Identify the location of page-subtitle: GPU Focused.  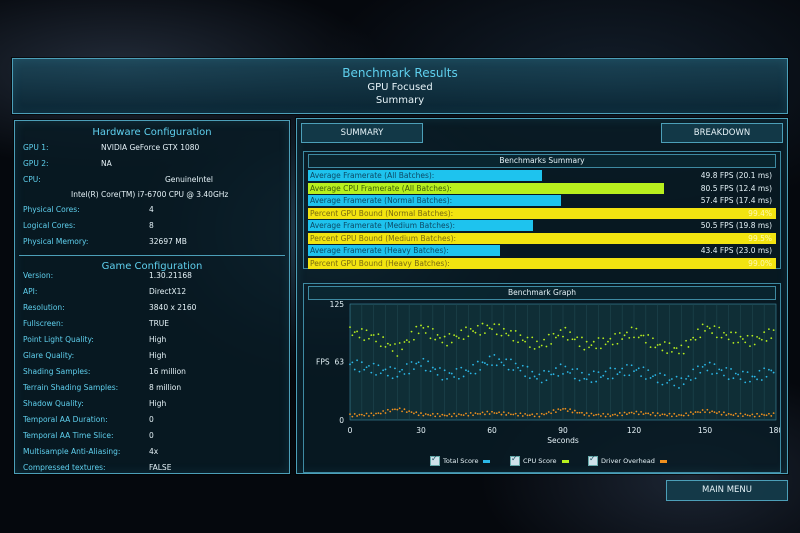
(400, 87).